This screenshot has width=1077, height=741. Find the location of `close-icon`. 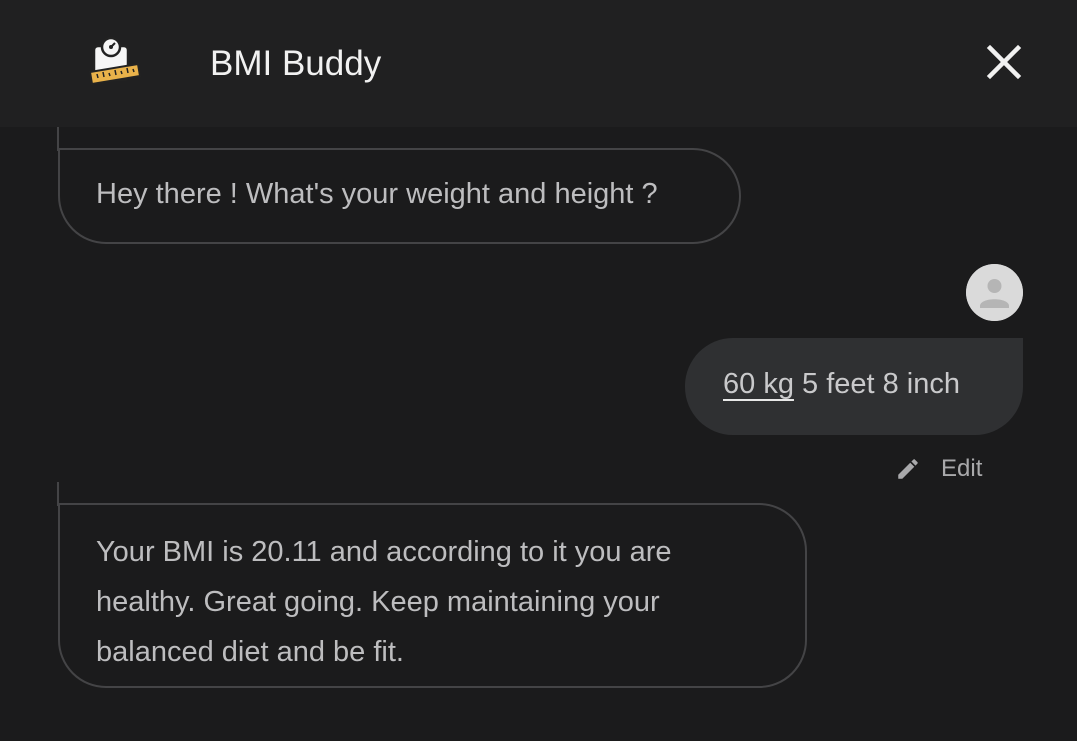

close-icon is located at coordinates (1004, 62).